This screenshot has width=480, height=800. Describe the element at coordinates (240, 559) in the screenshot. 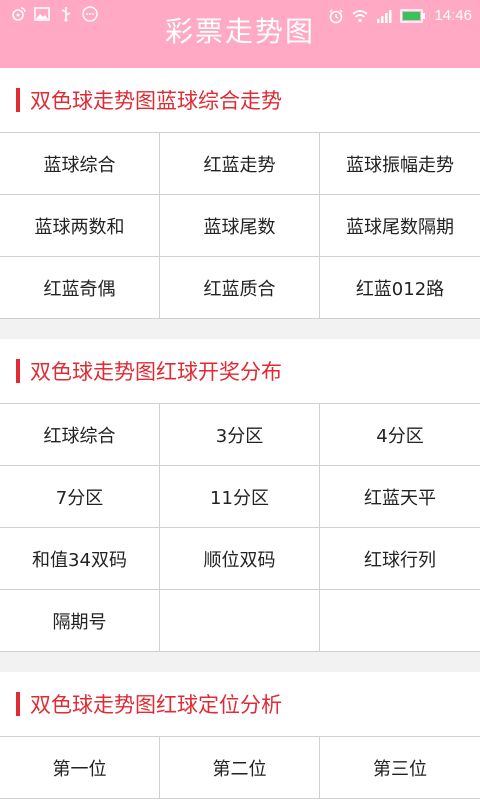

I see `grid-item: 顺位双码` at that location.